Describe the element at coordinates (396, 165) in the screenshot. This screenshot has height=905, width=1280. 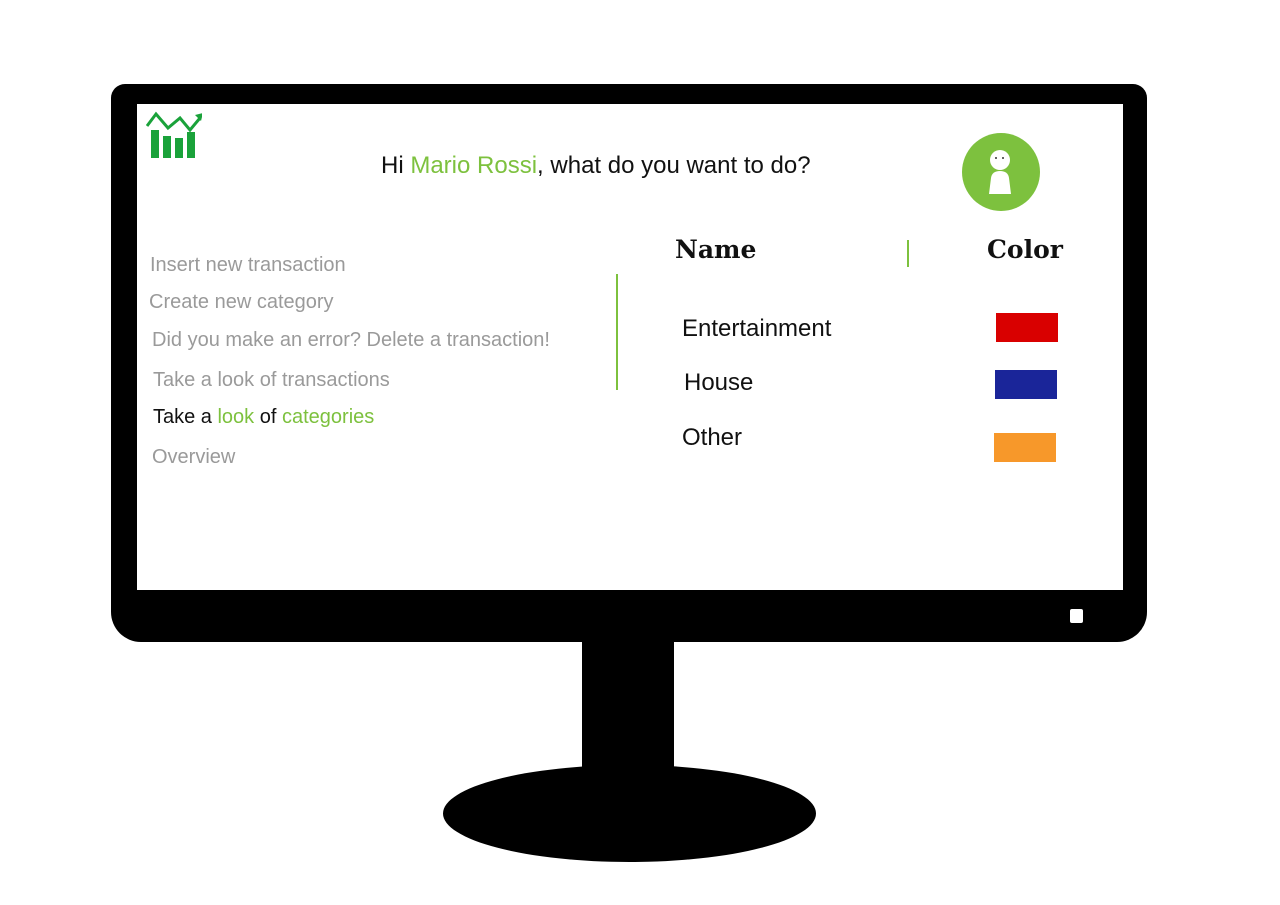
I see `greeting-prefix: Hi` at that location.